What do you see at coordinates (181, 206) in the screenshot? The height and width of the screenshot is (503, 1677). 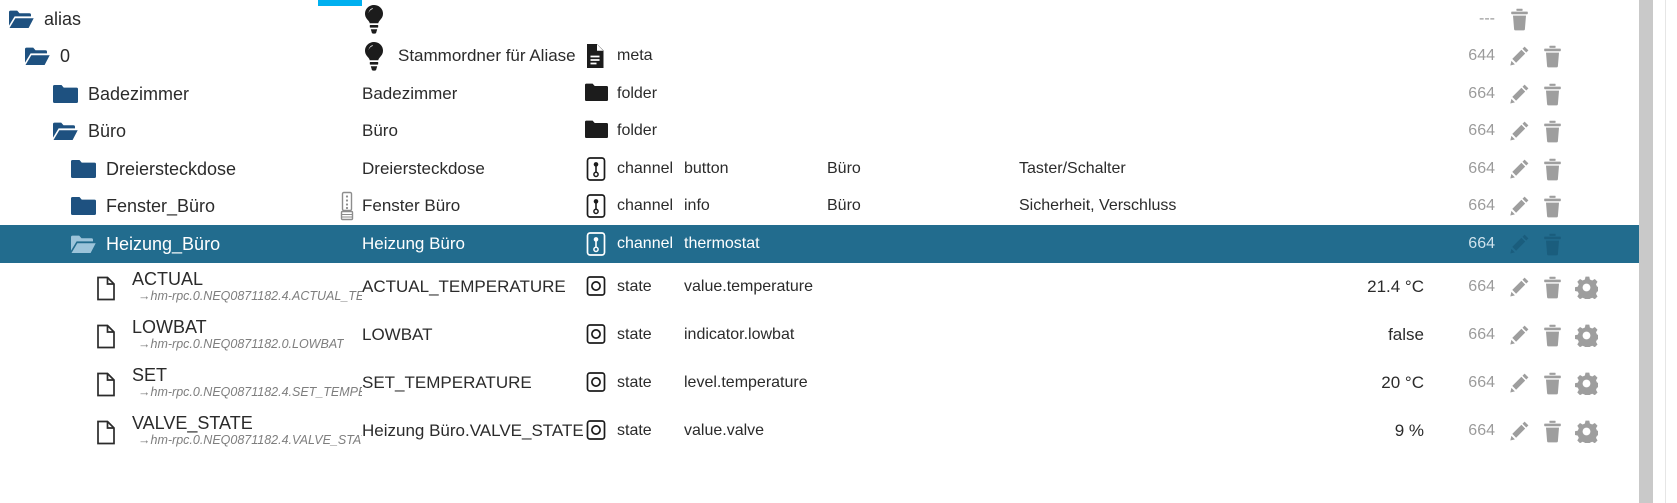 I see `cell-object-name: Fenster_Büro` at bounding box center [181, 206].